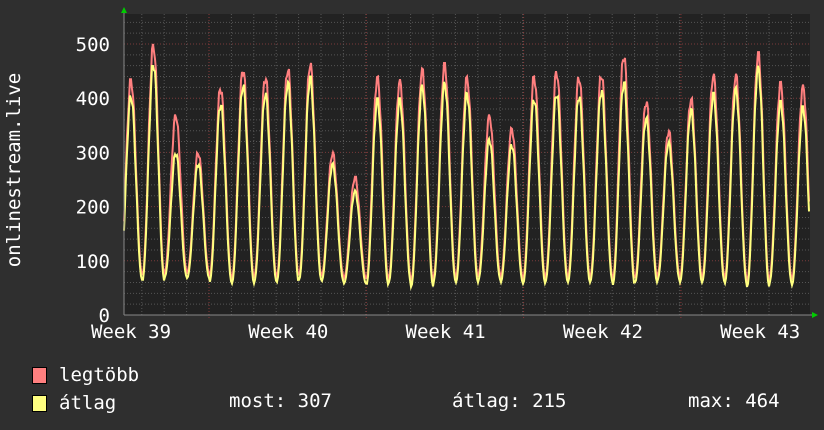  What do you see at coordinates (39, 403) in the screenshot?
I see `legend-swatch-avg` at bounding box center [39, 403].